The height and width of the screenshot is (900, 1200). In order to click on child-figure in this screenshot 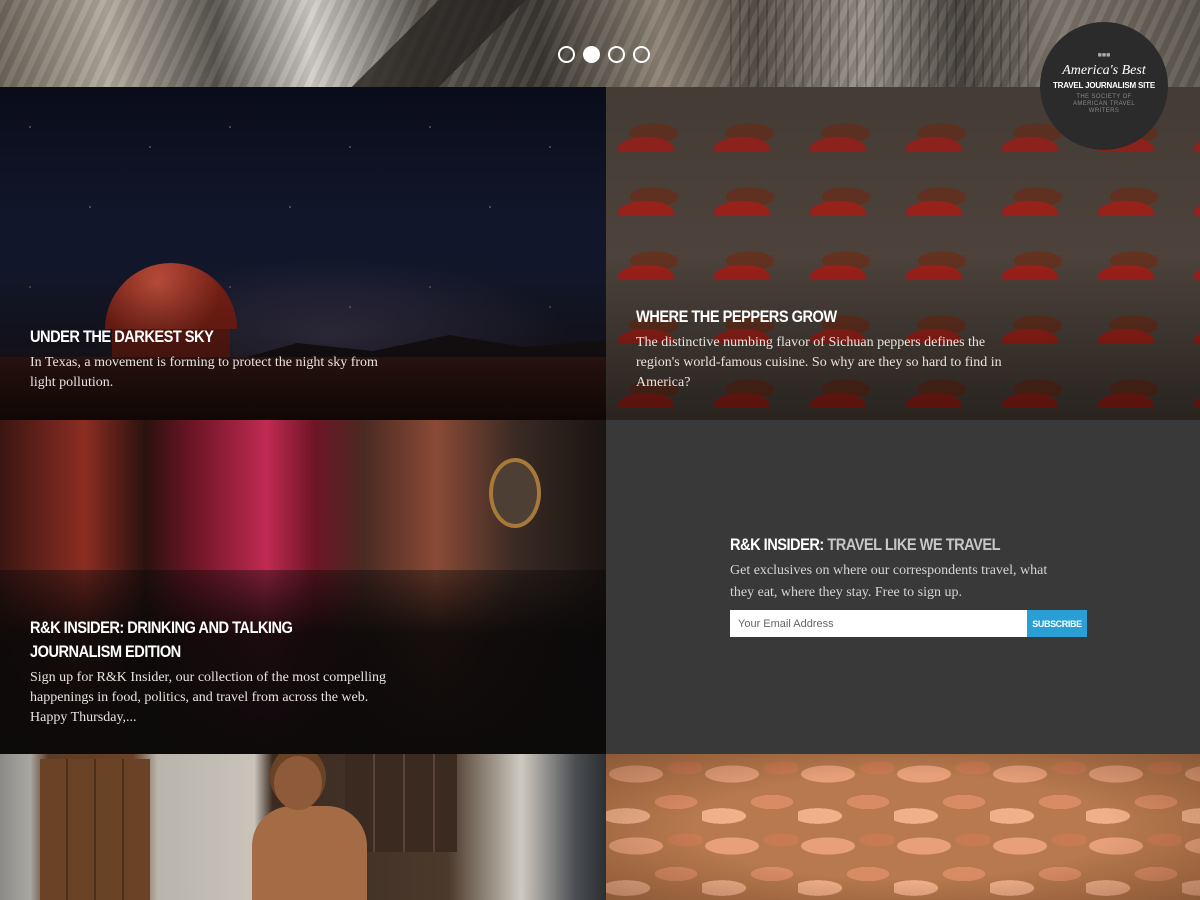, I will do `click(309, 827)`.